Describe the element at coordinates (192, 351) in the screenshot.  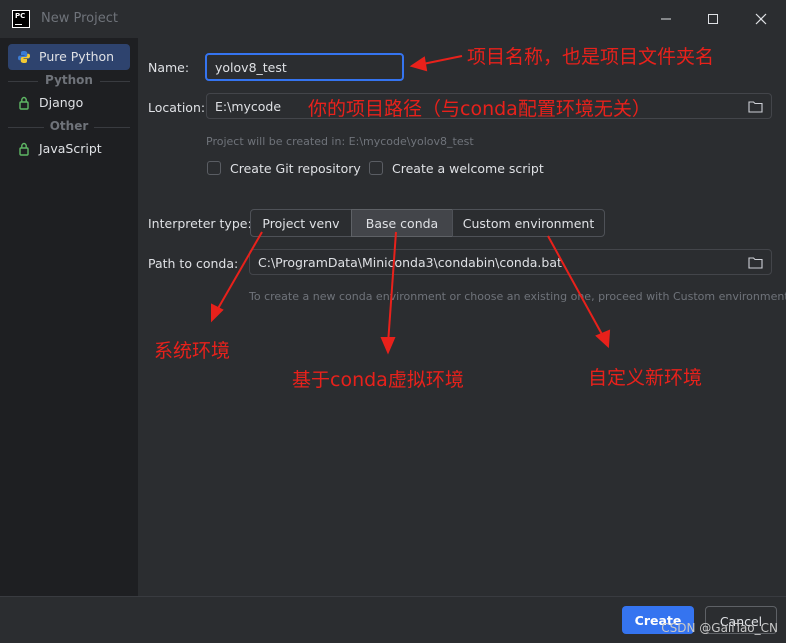
I see `annotation-system-env: 系统环境` at that location.